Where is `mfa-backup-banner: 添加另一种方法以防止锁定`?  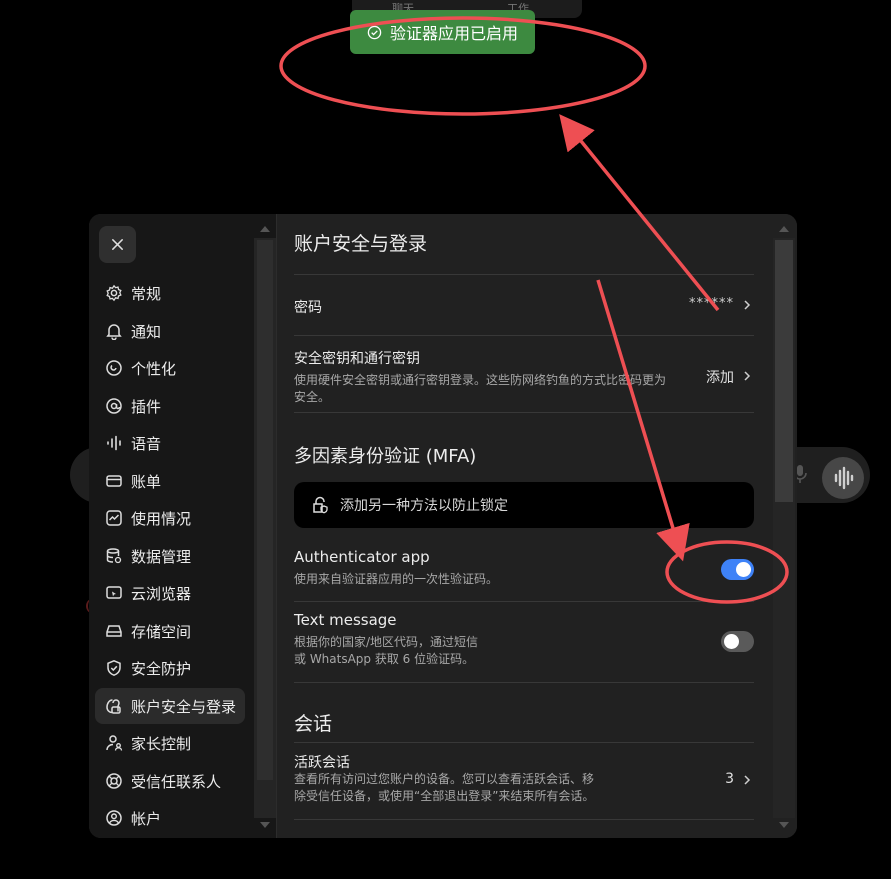
mfa-backup-banner: 添加另一种方法以防止锁定 is located at coordinates (524, 505).